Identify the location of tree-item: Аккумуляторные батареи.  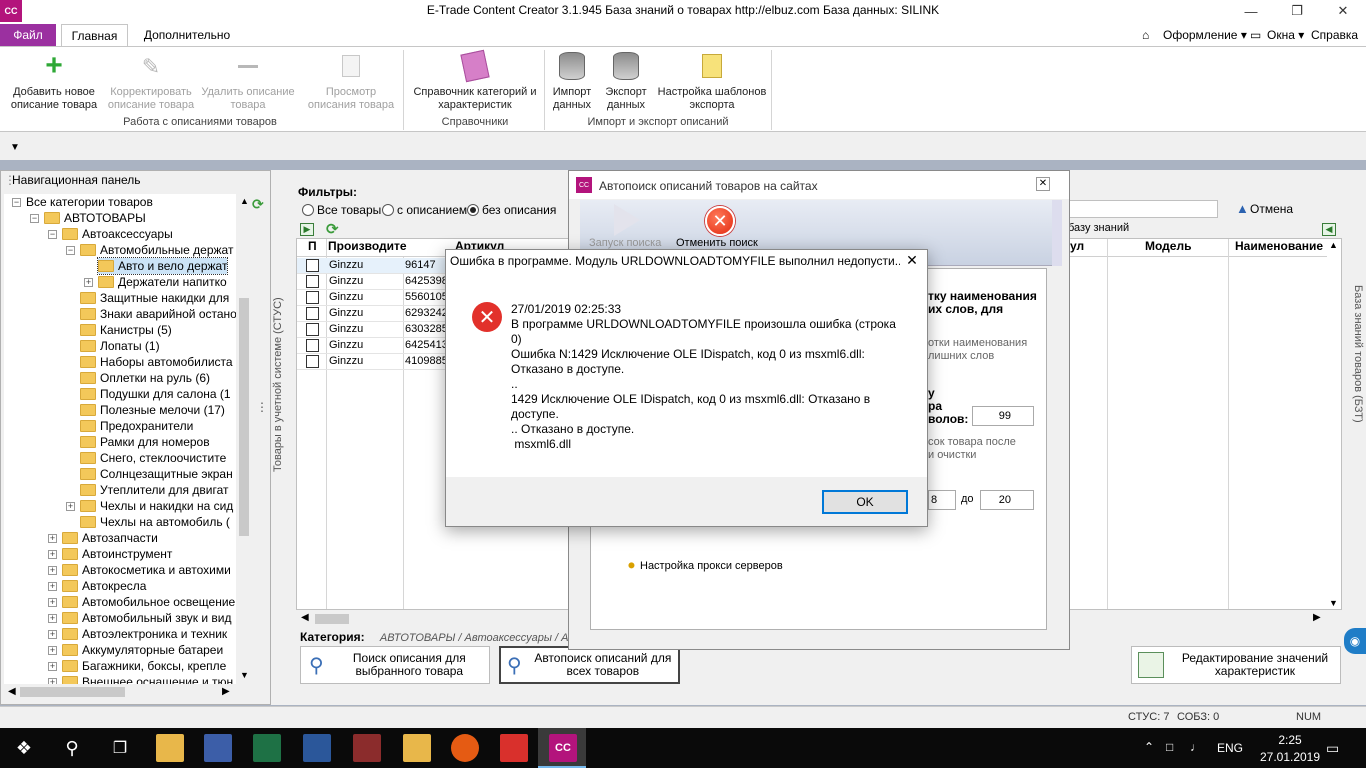
(142, 650).